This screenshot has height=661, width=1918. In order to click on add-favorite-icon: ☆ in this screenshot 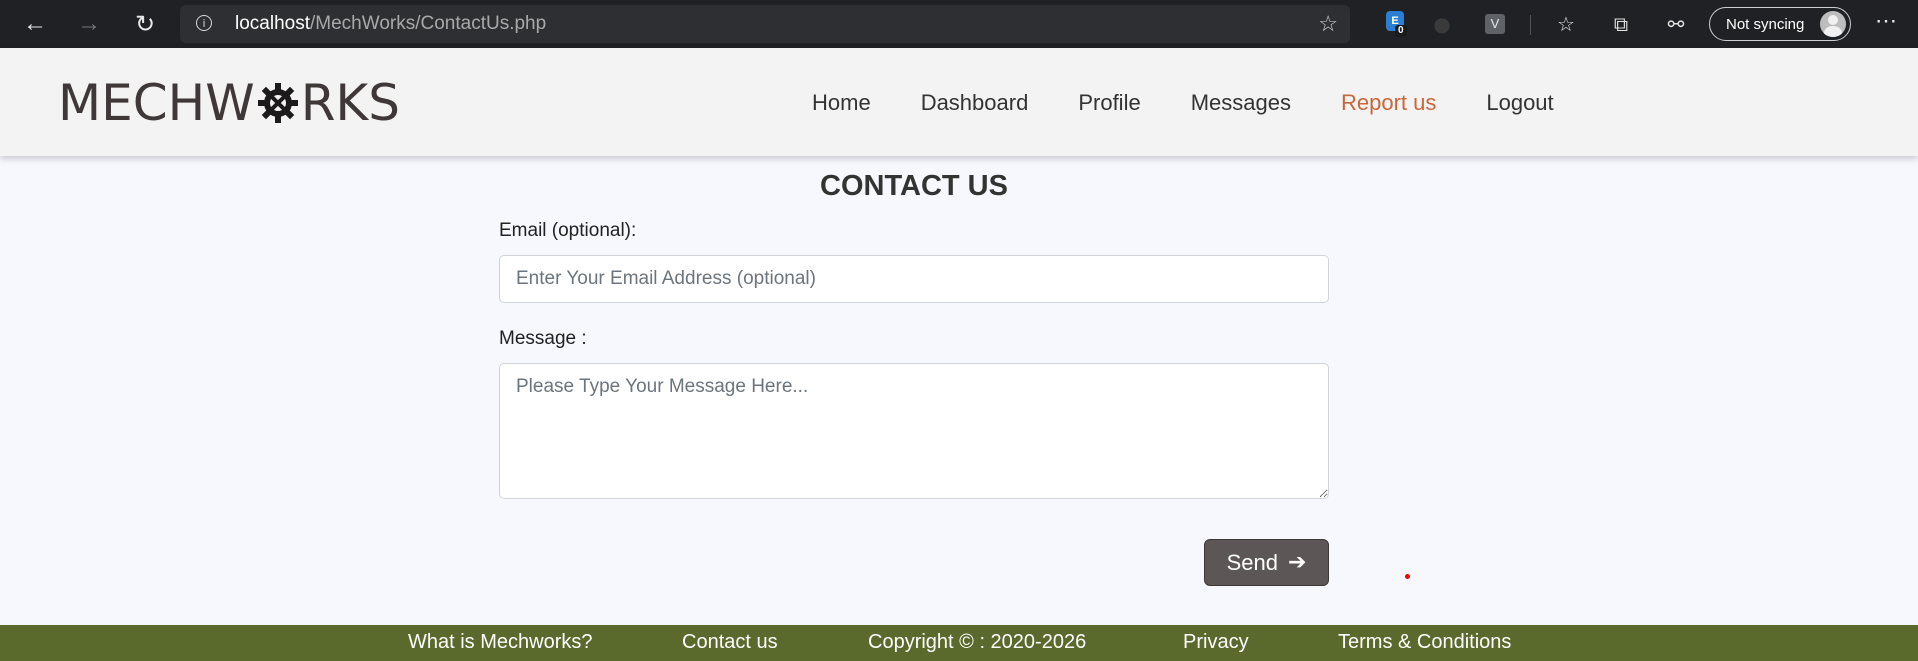, I will do `click(1328, 24)`.